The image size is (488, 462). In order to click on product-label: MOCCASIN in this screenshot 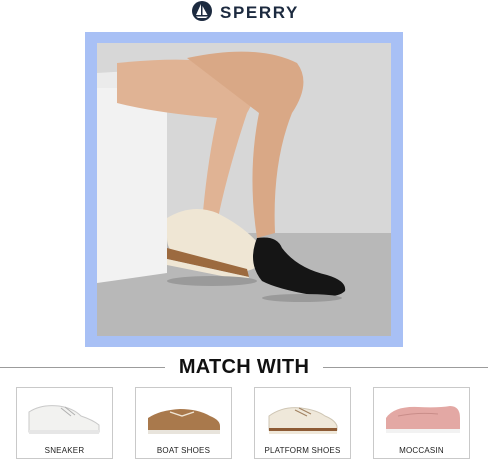, I will do `click(421, 450)`.